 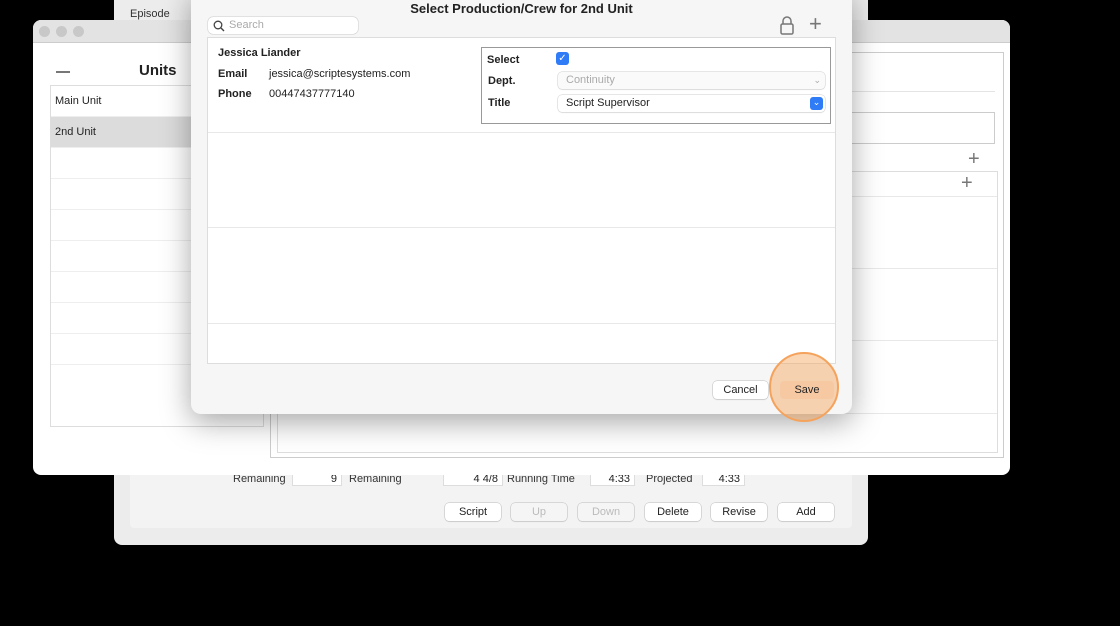 I want to click on notes-field, so click(x=913, y=128).